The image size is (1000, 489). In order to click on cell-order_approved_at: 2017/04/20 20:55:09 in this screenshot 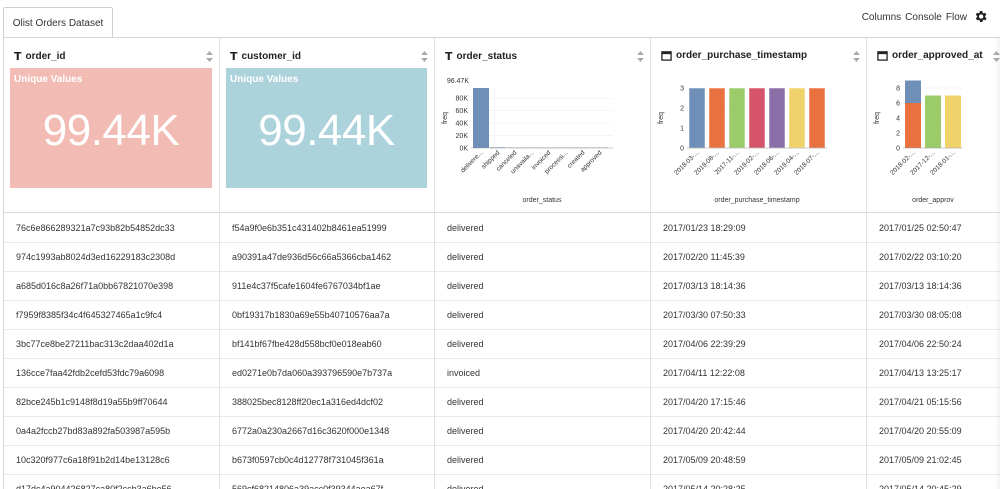, I will do `click(920, 431)`.